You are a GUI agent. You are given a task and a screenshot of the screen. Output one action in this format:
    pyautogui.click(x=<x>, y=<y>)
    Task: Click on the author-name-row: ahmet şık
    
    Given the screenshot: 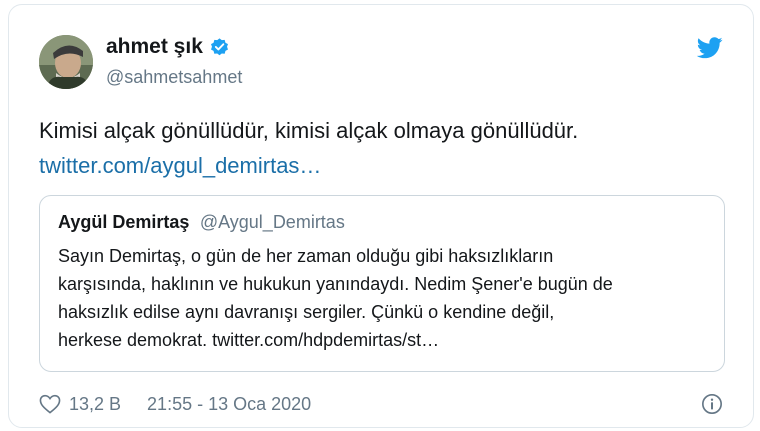 What is the action you would take?
    pyautogui.click(x=168, y=47)
    